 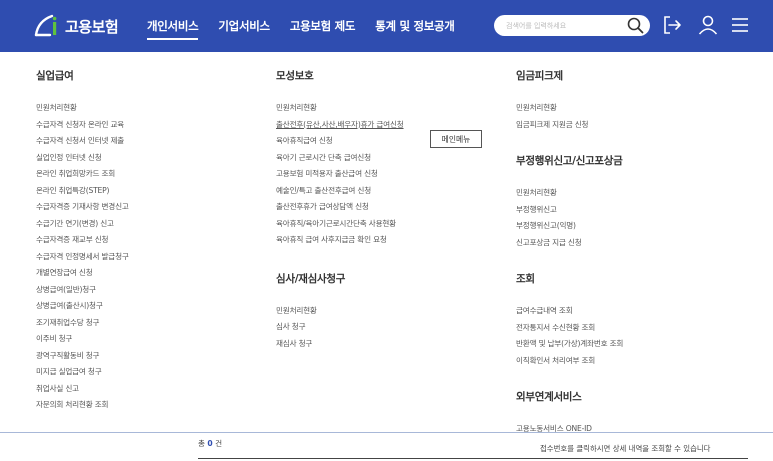 What do you see at coordinates (244, 26) in the screenshot?
I see `nav-business-services: 기업서비스` at bounding box center [244, 26].